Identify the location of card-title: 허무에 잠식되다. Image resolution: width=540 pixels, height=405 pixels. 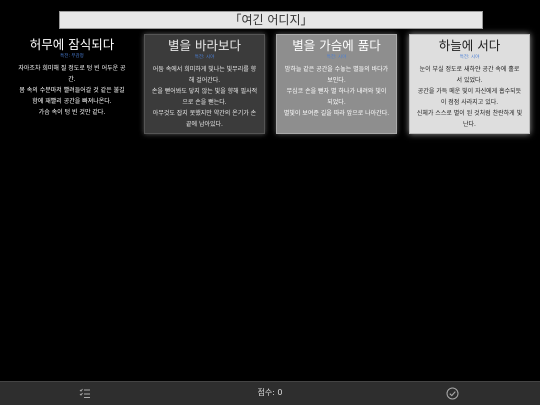
(72, 44).